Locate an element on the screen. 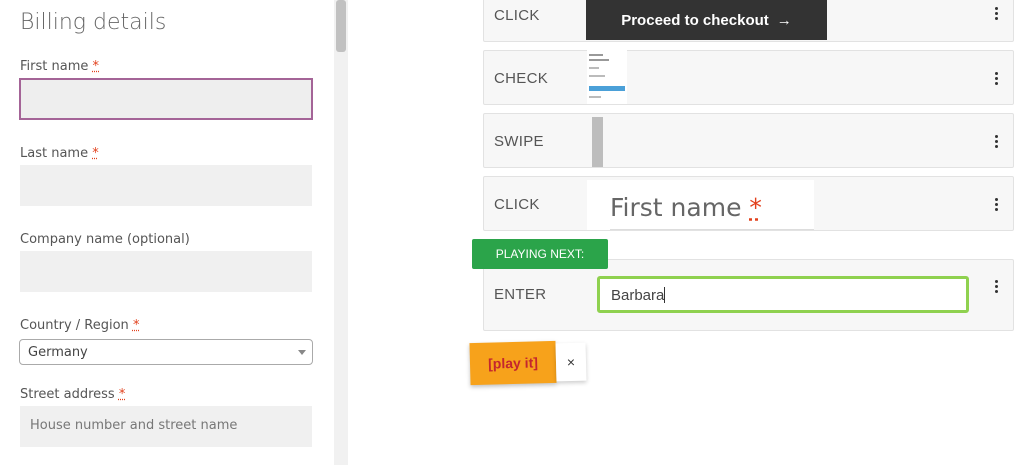 The width and height of the screenshot is (1024, 465). country-value: Germany is located at coordinates (58, 352).